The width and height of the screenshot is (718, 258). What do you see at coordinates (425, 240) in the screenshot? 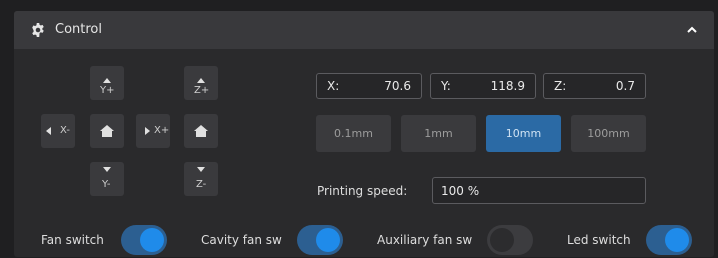
I see `auxiliary-fan-switch-label: Auxiliary fan sw` at bounding box center [425, 240].